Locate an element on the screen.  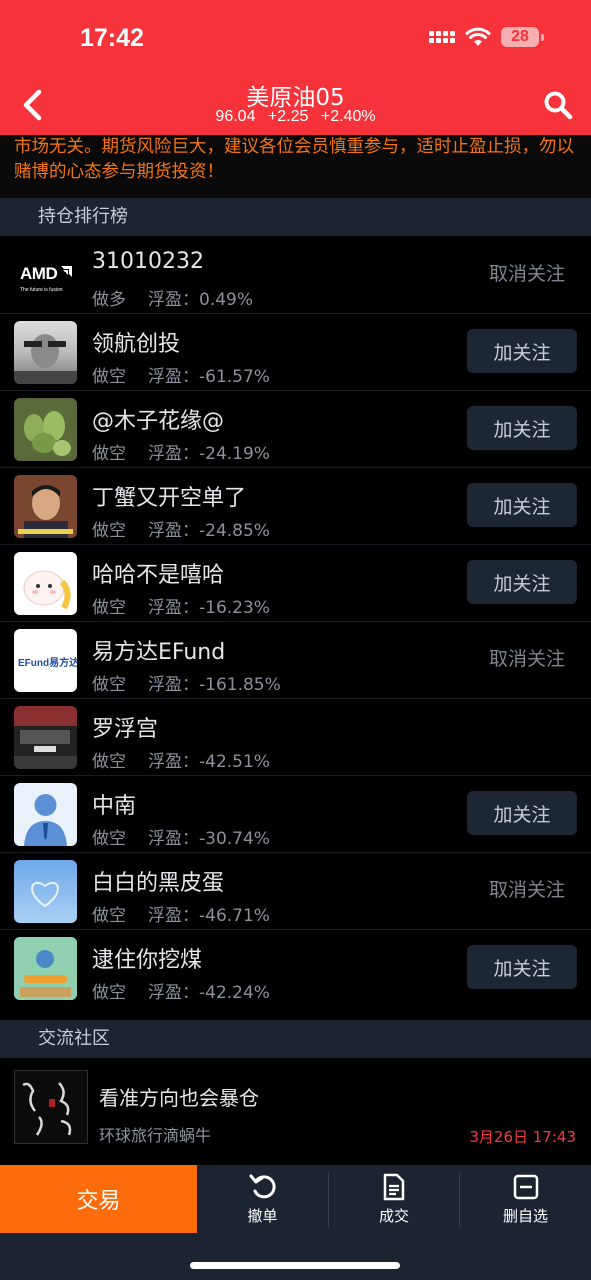
position-info: 做空 浮盈：-24.19% is located at coordinates (181, 451).